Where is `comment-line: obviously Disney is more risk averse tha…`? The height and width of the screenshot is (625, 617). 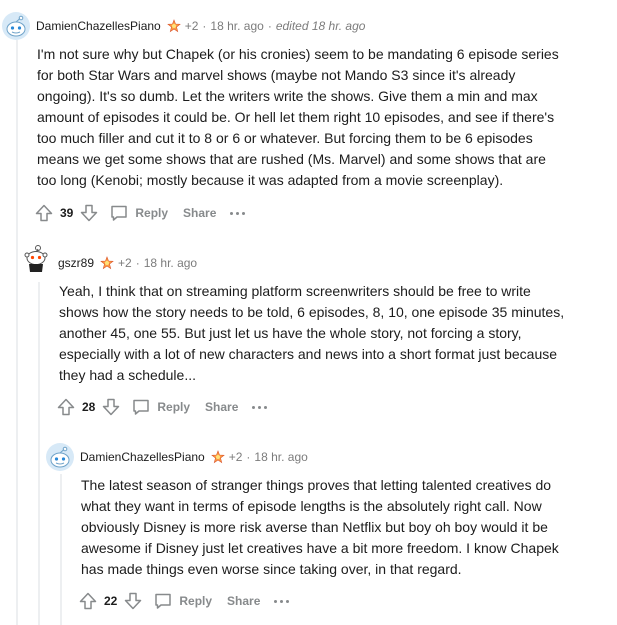 comment-line: obviously Disney is more risk averse tha… is located at coordinates (314, 527).